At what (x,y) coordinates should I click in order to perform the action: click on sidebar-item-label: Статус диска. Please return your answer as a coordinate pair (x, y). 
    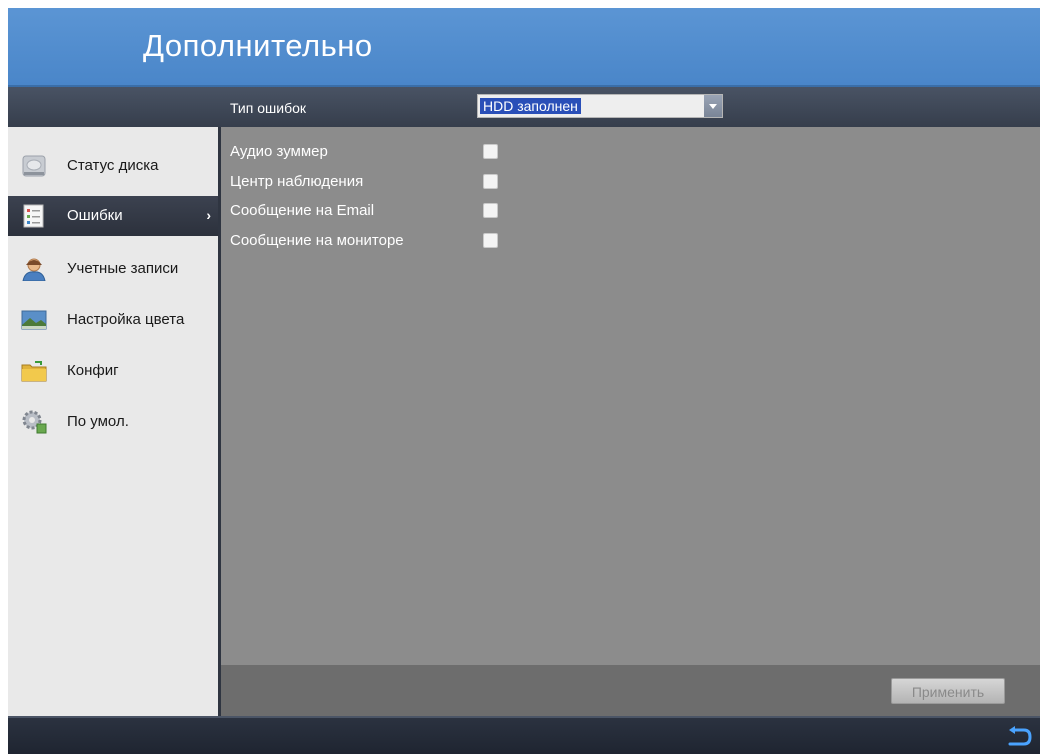
    Looking at the image, I should click on (113, 165).